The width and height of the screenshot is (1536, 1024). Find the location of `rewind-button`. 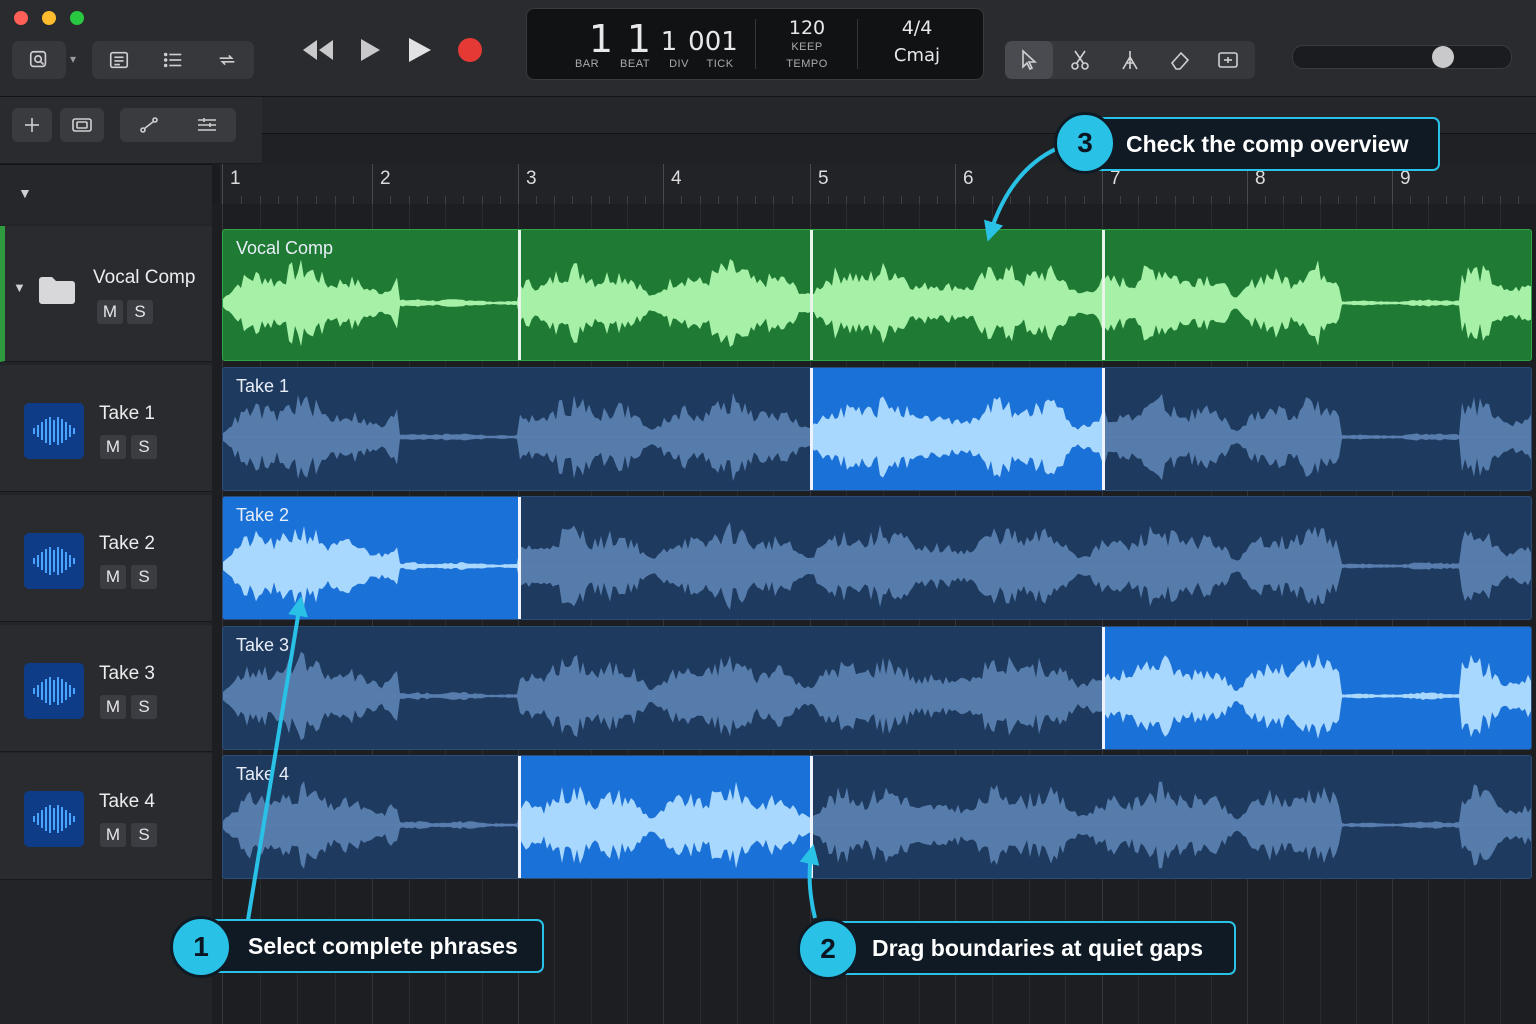

rewind-button is located at coordinates (318, 50).